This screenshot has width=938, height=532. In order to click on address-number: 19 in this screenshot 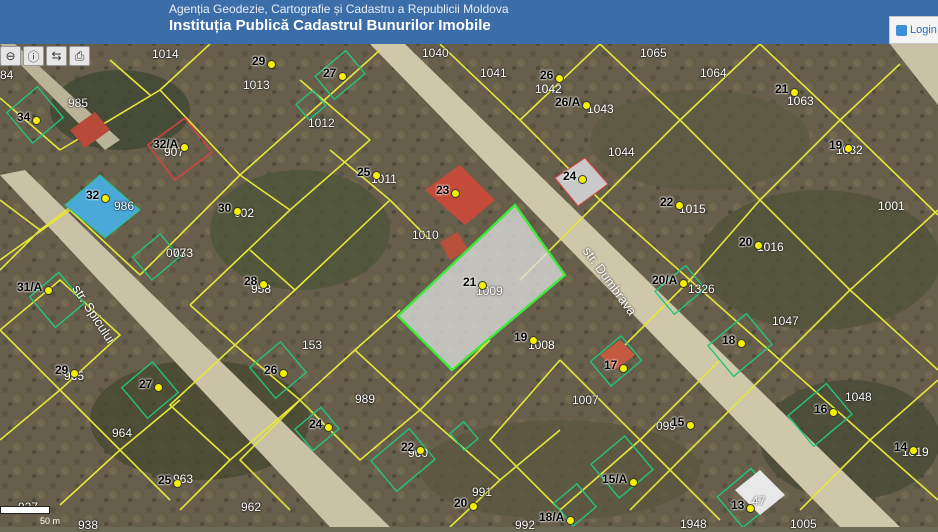, I will do `click(521, 336)`.